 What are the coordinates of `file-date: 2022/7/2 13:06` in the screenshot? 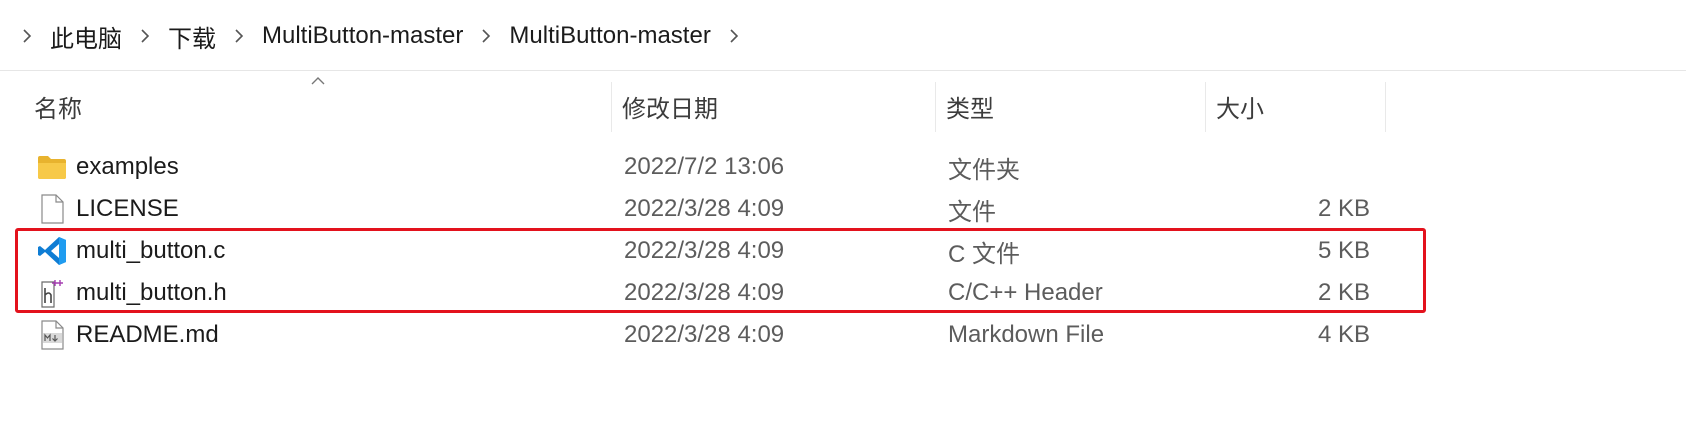 It's located at (704, 166).